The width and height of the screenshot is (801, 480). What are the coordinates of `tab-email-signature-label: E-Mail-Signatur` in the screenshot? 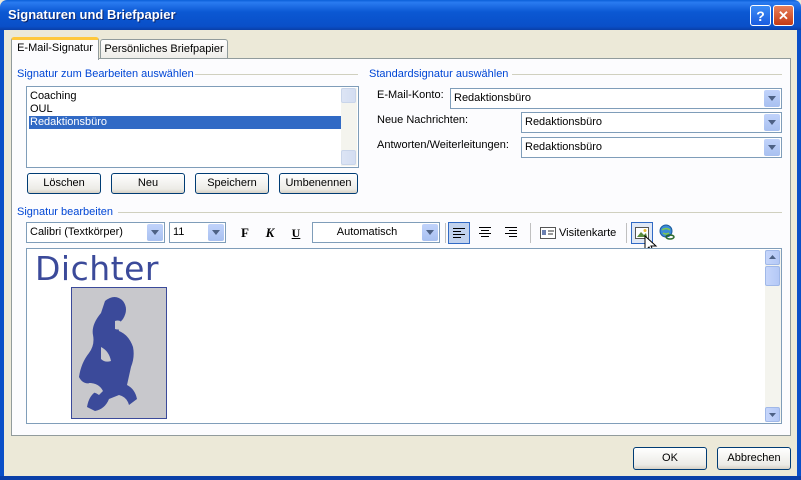 It's located at (55, 48).